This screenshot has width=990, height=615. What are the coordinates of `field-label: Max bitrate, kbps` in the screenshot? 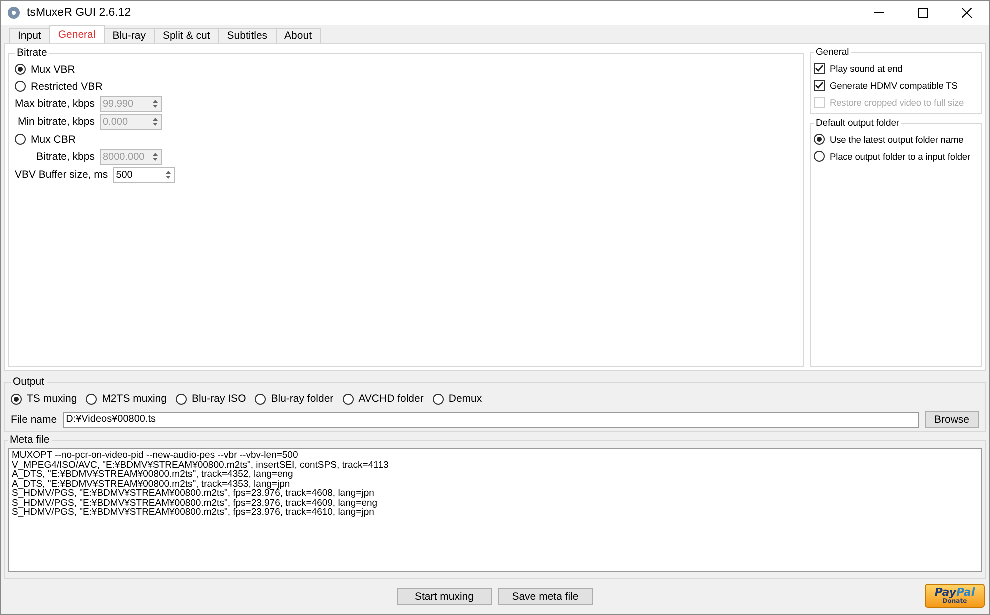 It's located at (55, 104).